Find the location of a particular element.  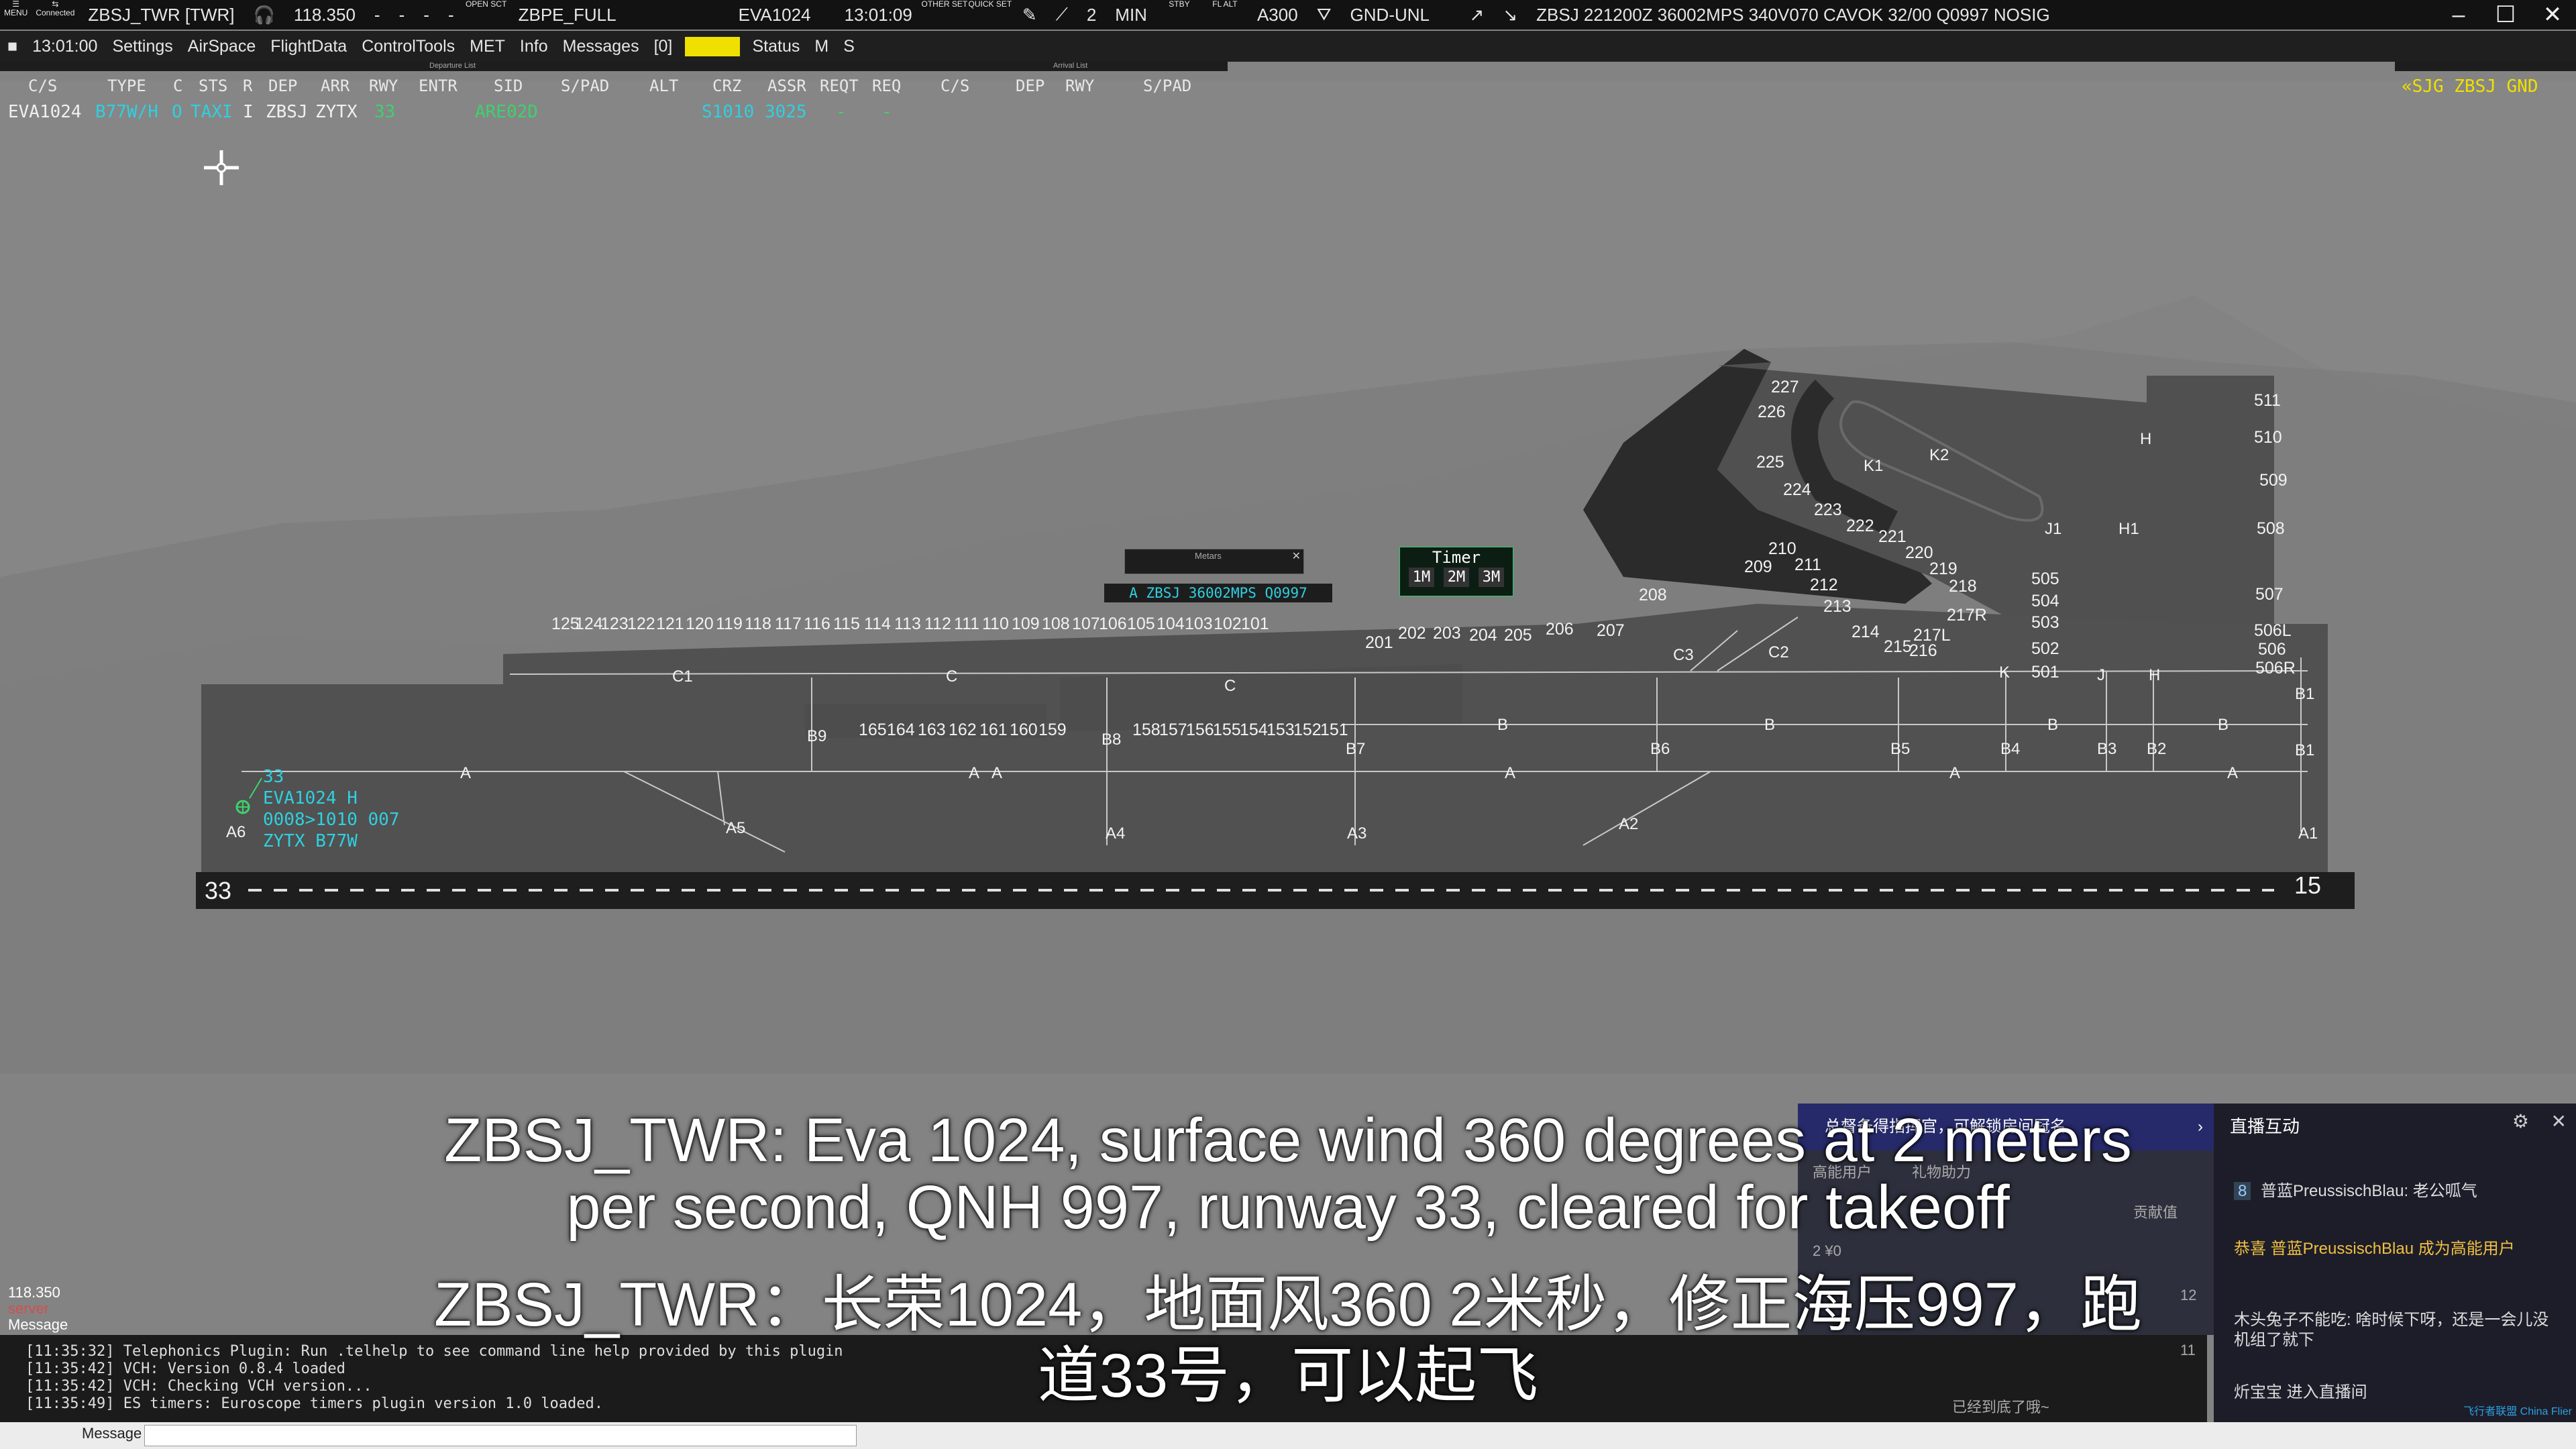

hdr-arr: ARR is located at coordinates (335, 85).